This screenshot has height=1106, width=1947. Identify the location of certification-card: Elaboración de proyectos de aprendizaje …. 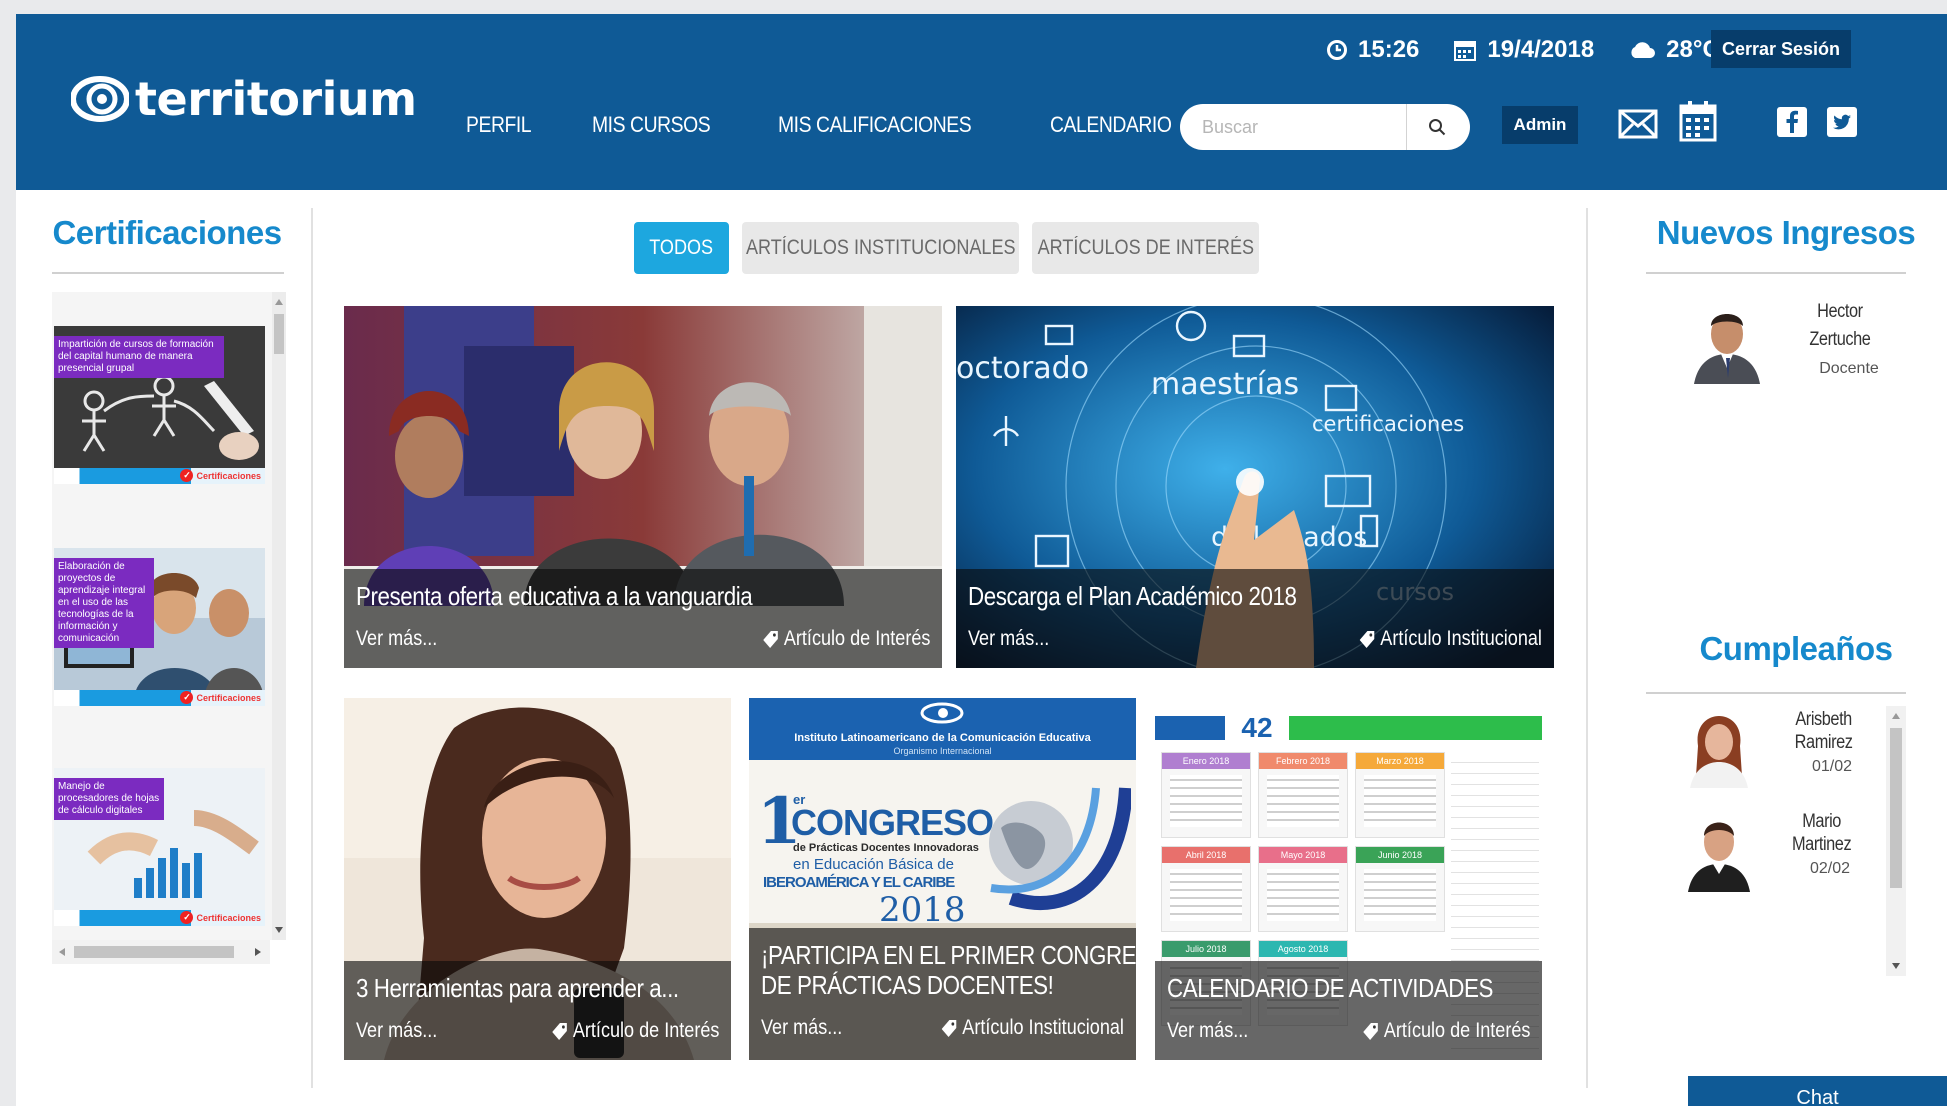
(159, 627).